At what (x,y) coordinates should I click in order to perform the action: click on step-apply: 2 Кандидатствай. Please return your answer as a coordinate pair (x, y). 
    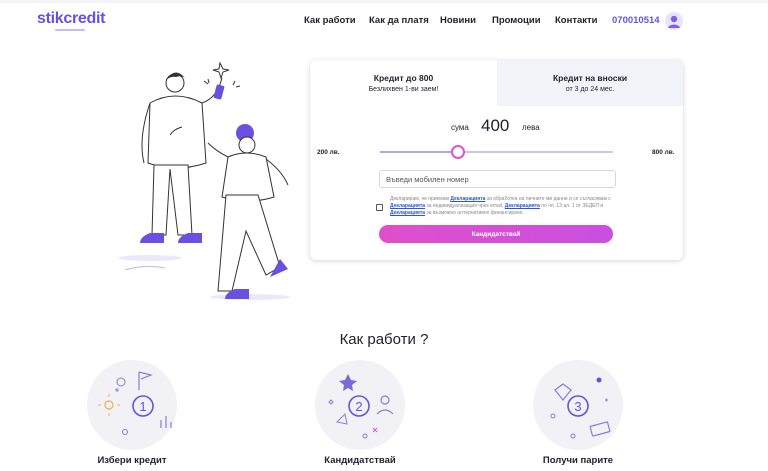
    Looking at the image, I should click on (360, 414).